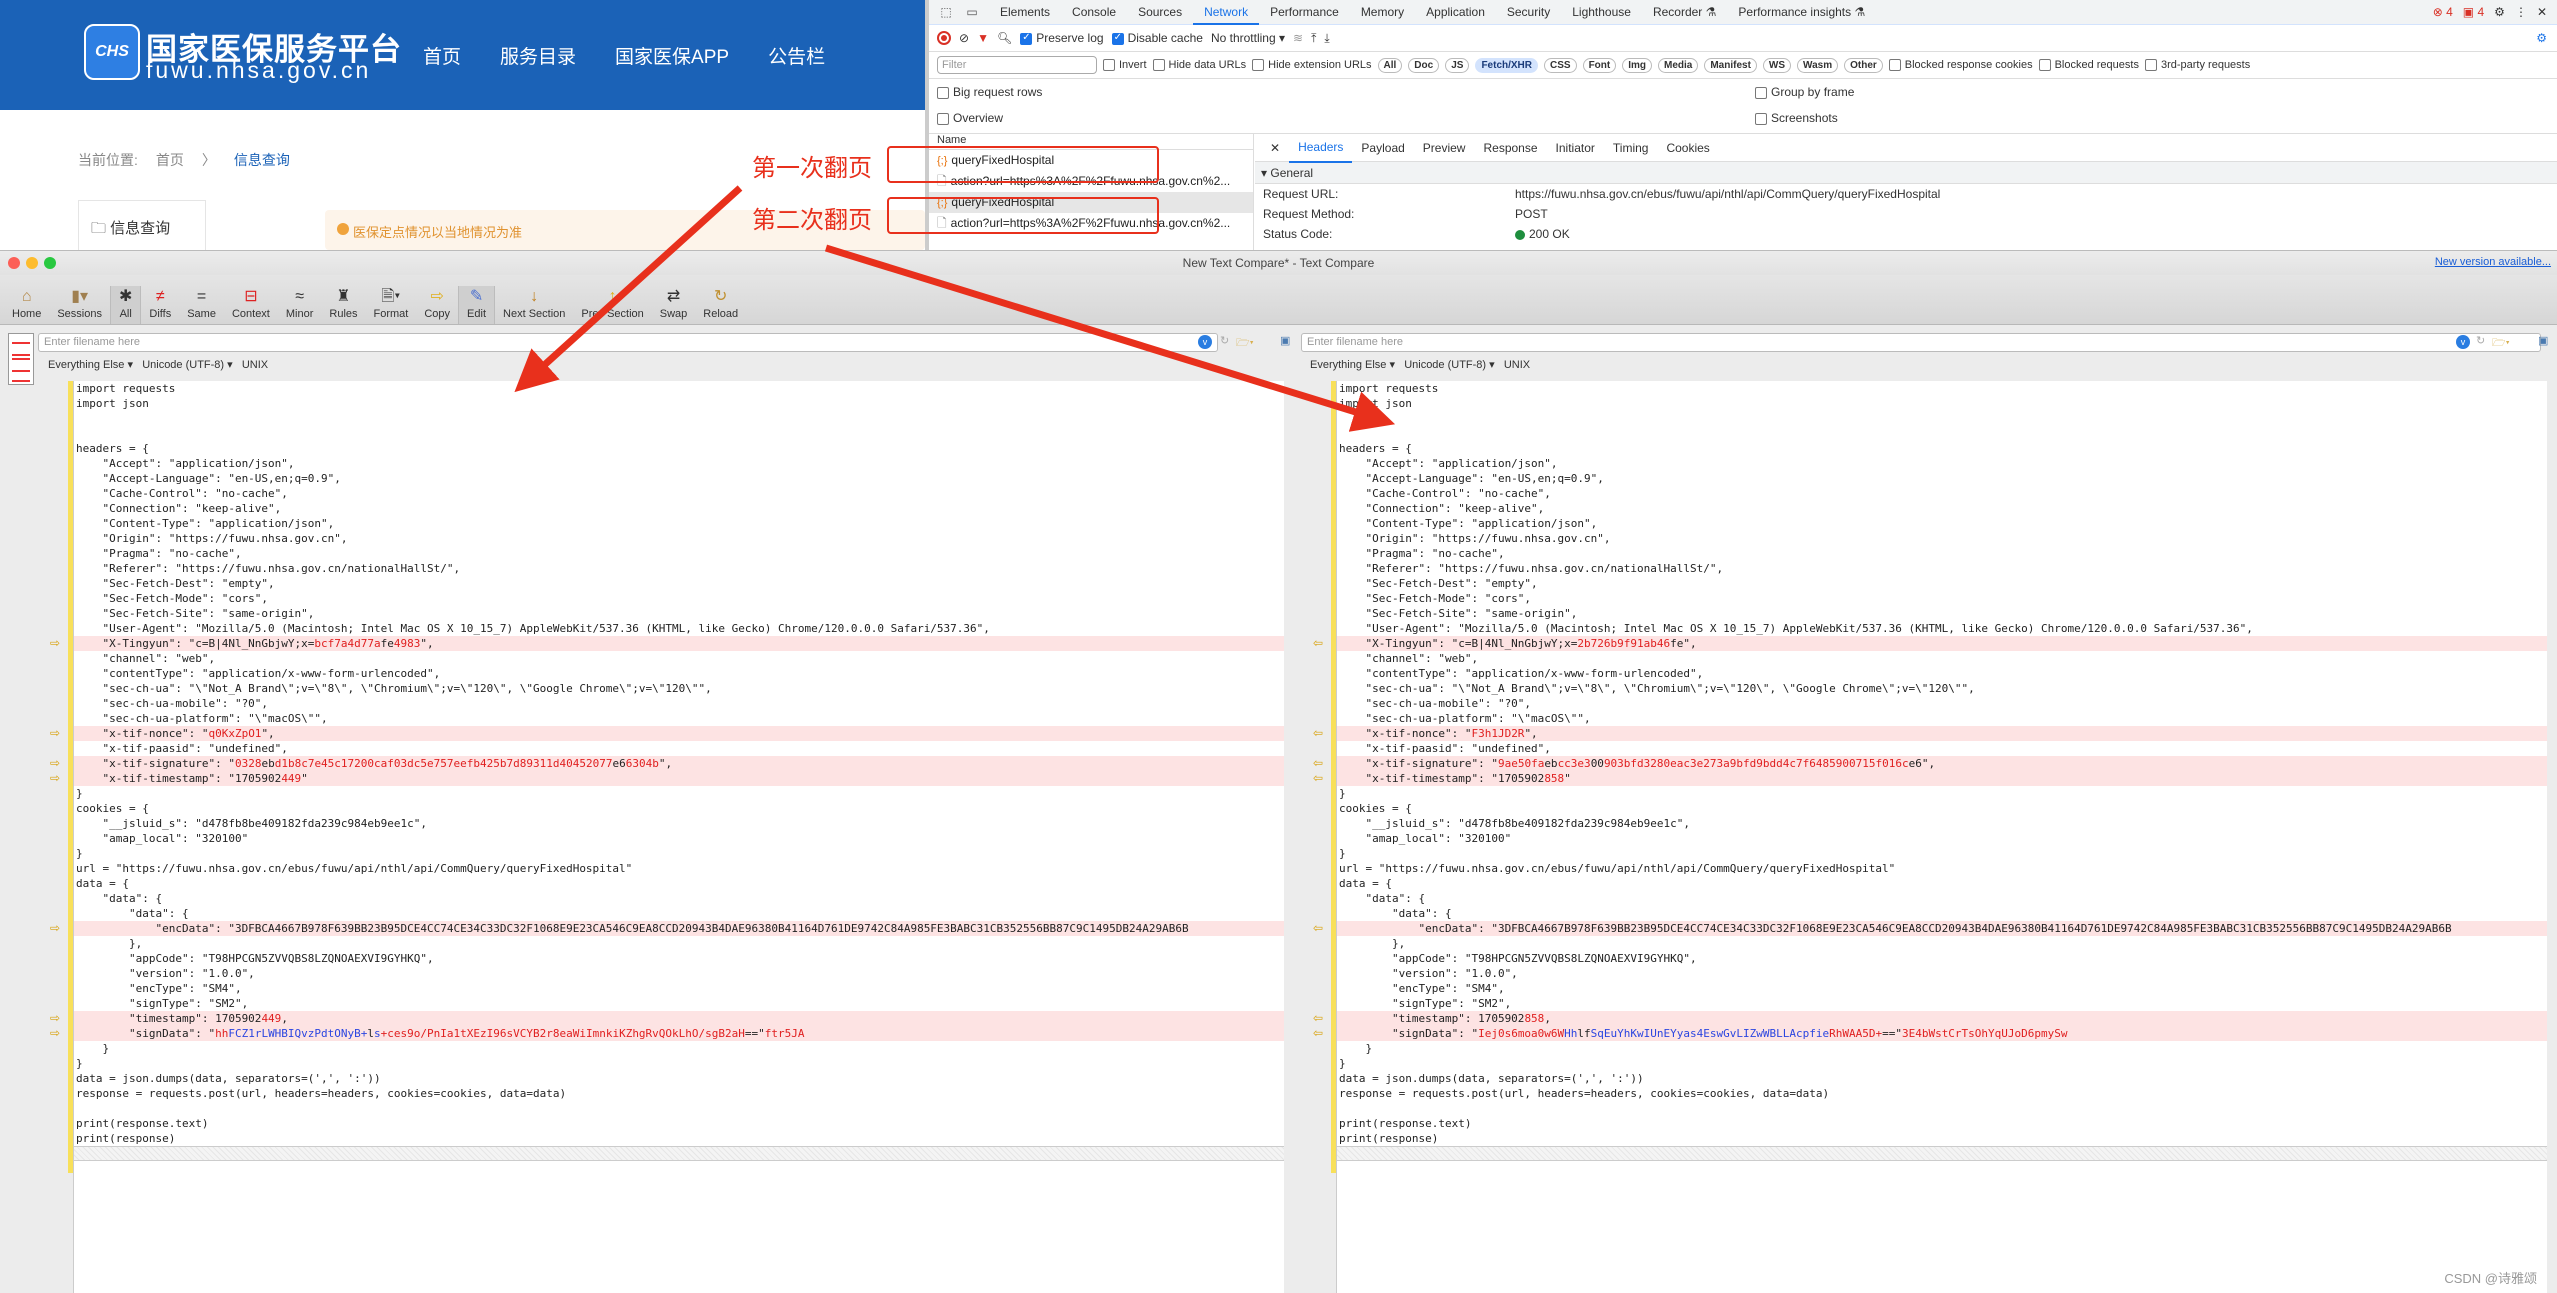  I want to click on tab-elements: Elements, so click(1025, 12).